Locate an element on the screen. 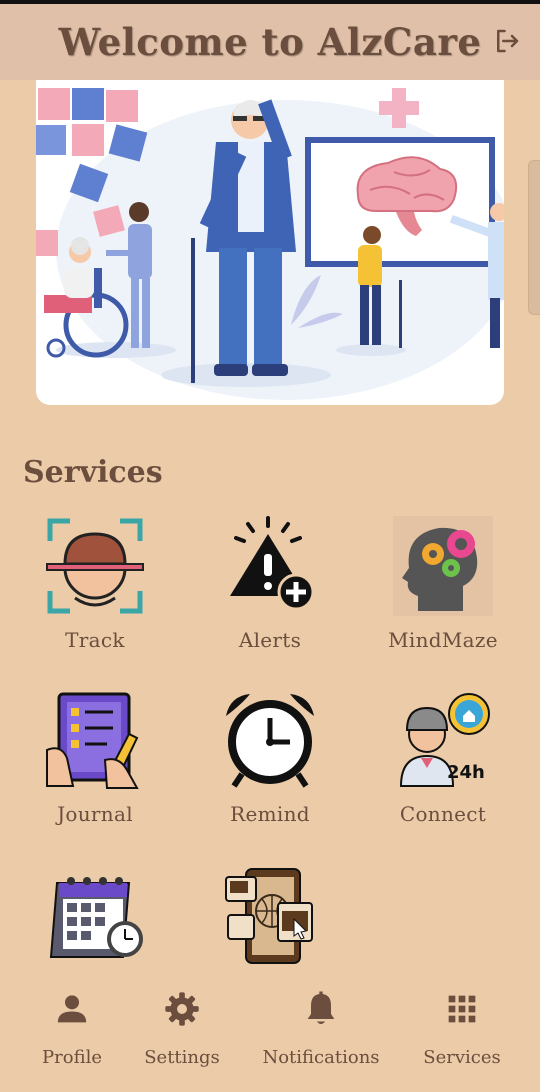 This screenshot has height=1092, width=540. service-label: Remind is located at coordinates (270, 814).